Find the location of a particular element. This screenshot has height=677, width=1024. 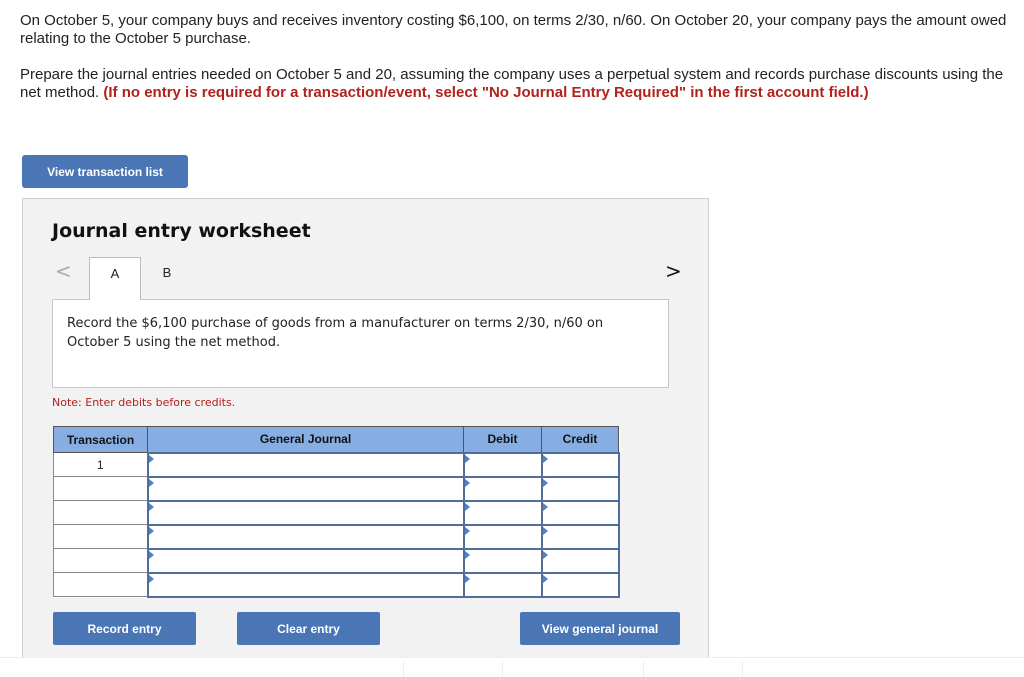

header-general-journal: General Journal is located at coordinates (305, 439).